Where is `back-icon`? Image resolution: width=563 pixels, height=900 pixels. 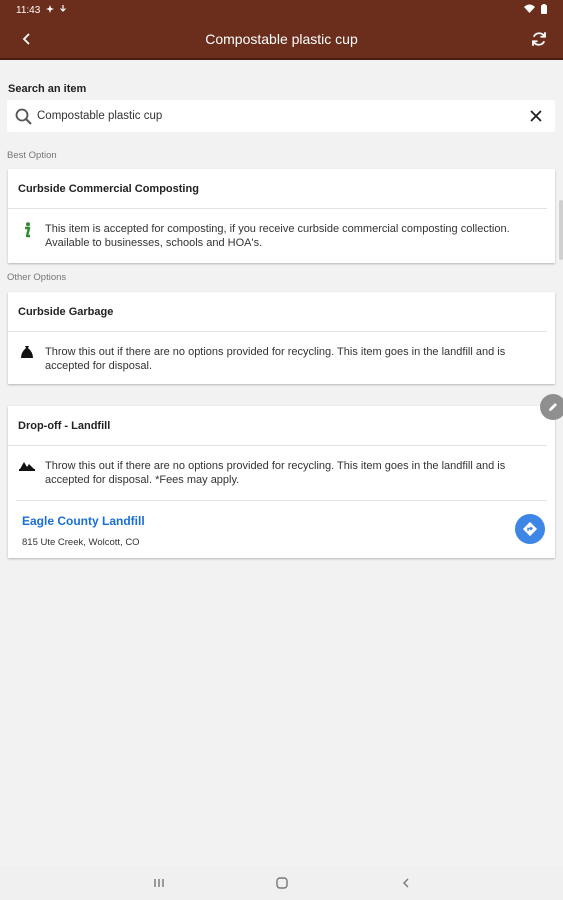
back-icon is located at coordinates (27, 39).